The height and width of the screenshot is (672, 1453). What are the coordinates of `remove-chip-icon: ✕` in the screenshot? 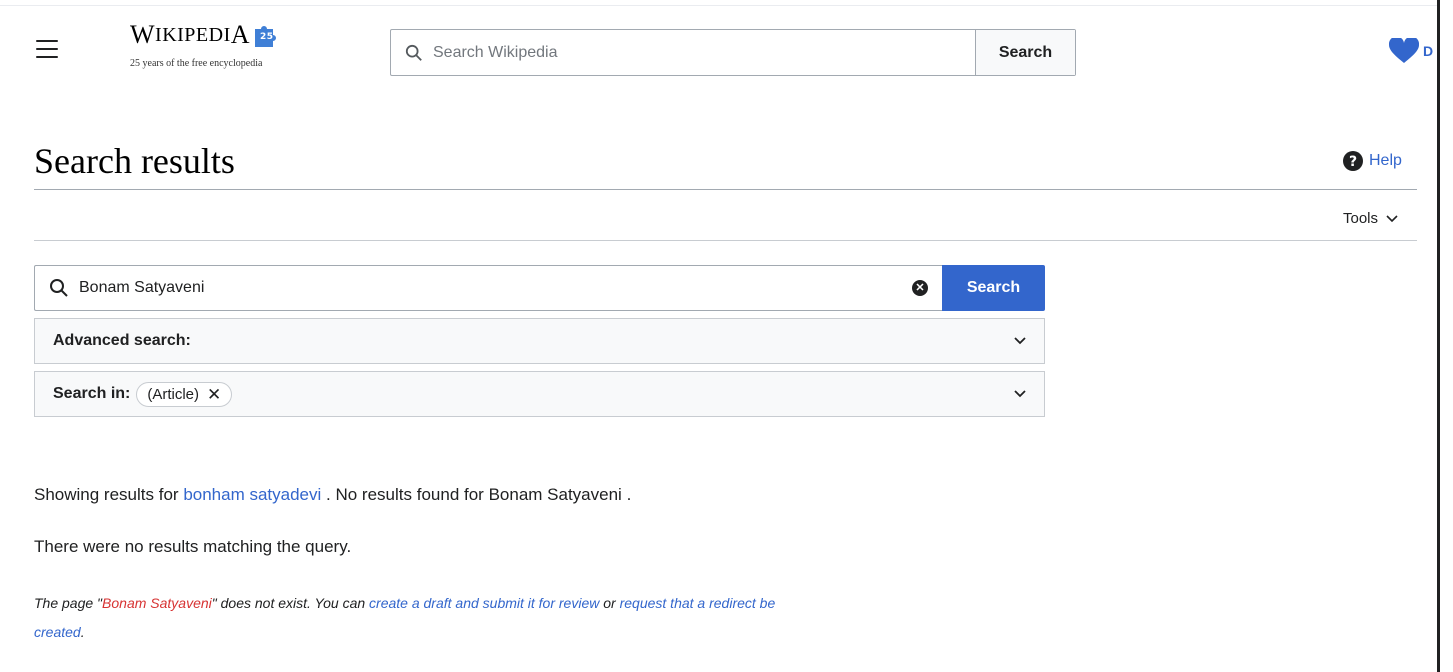 It's located at (214, 394).